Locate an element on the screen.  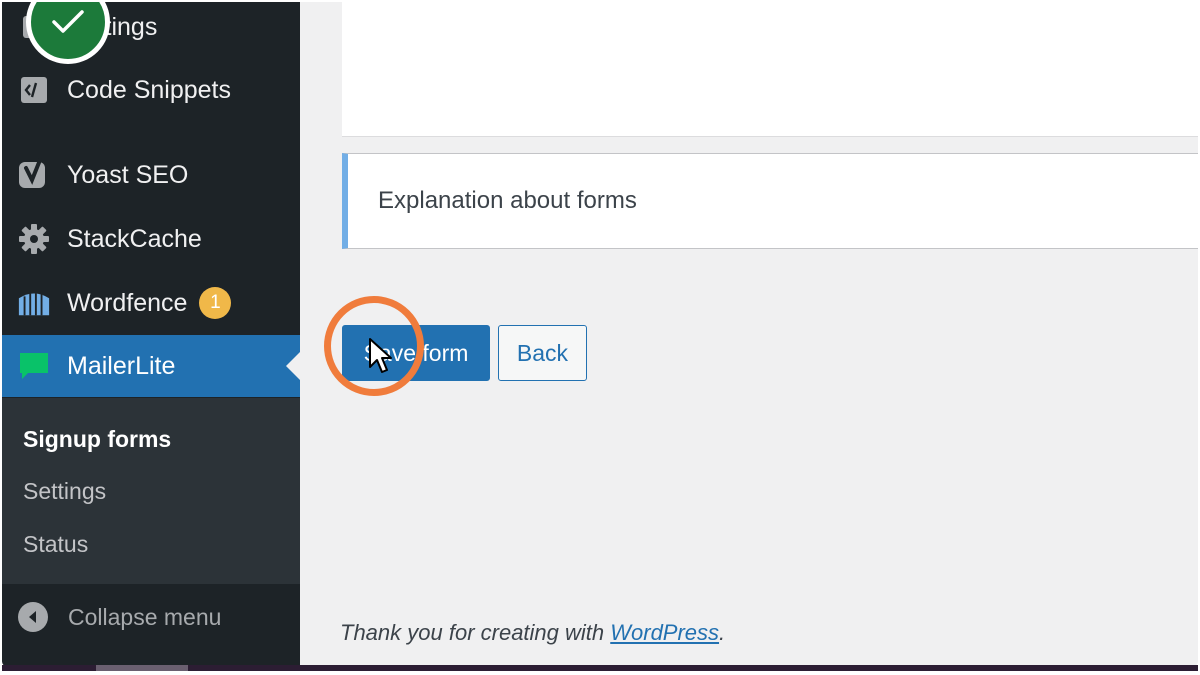
sidebar-item-stackcache: StackCache is located at coordinates (151, 239).